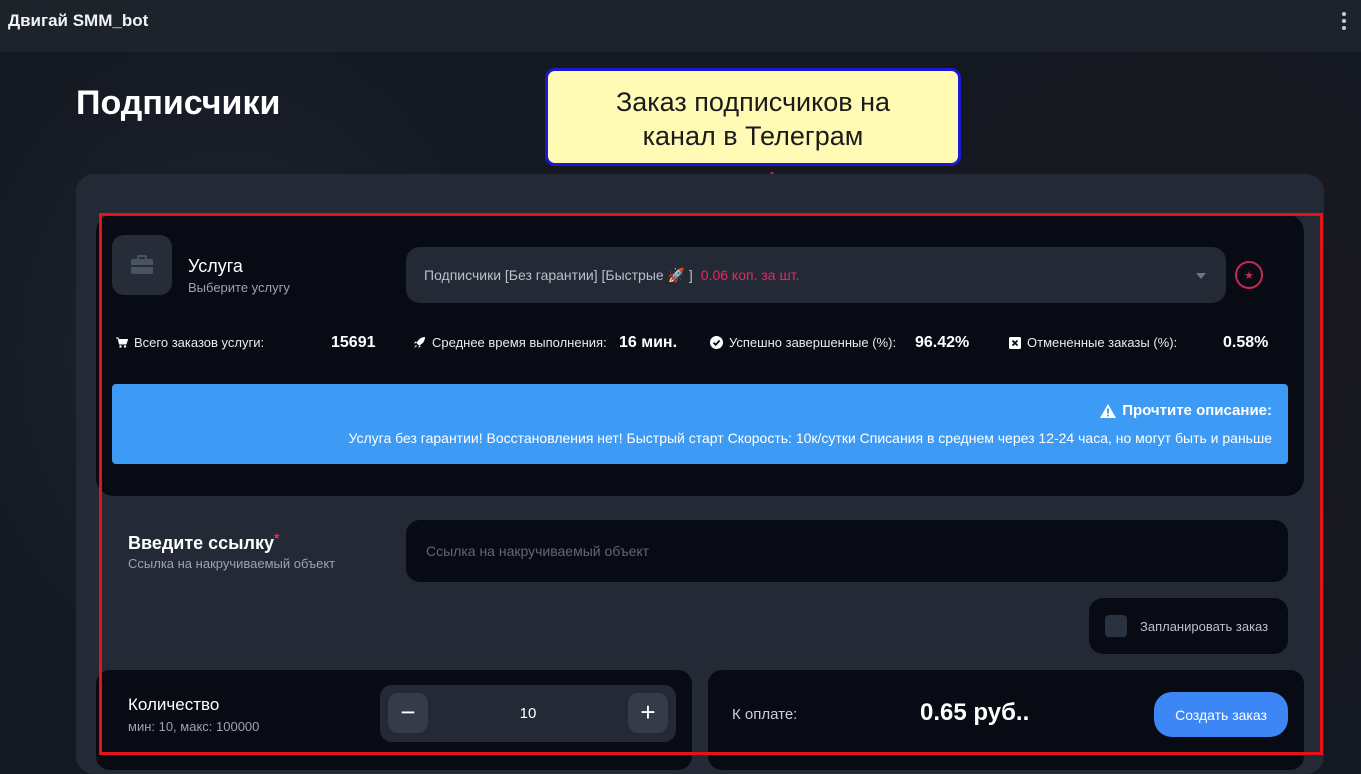 This screenshot has height=774, width=1361. Describe the element at coordinates (1344, 23) in the screenshot. I see `more-menu-icon` at that location.